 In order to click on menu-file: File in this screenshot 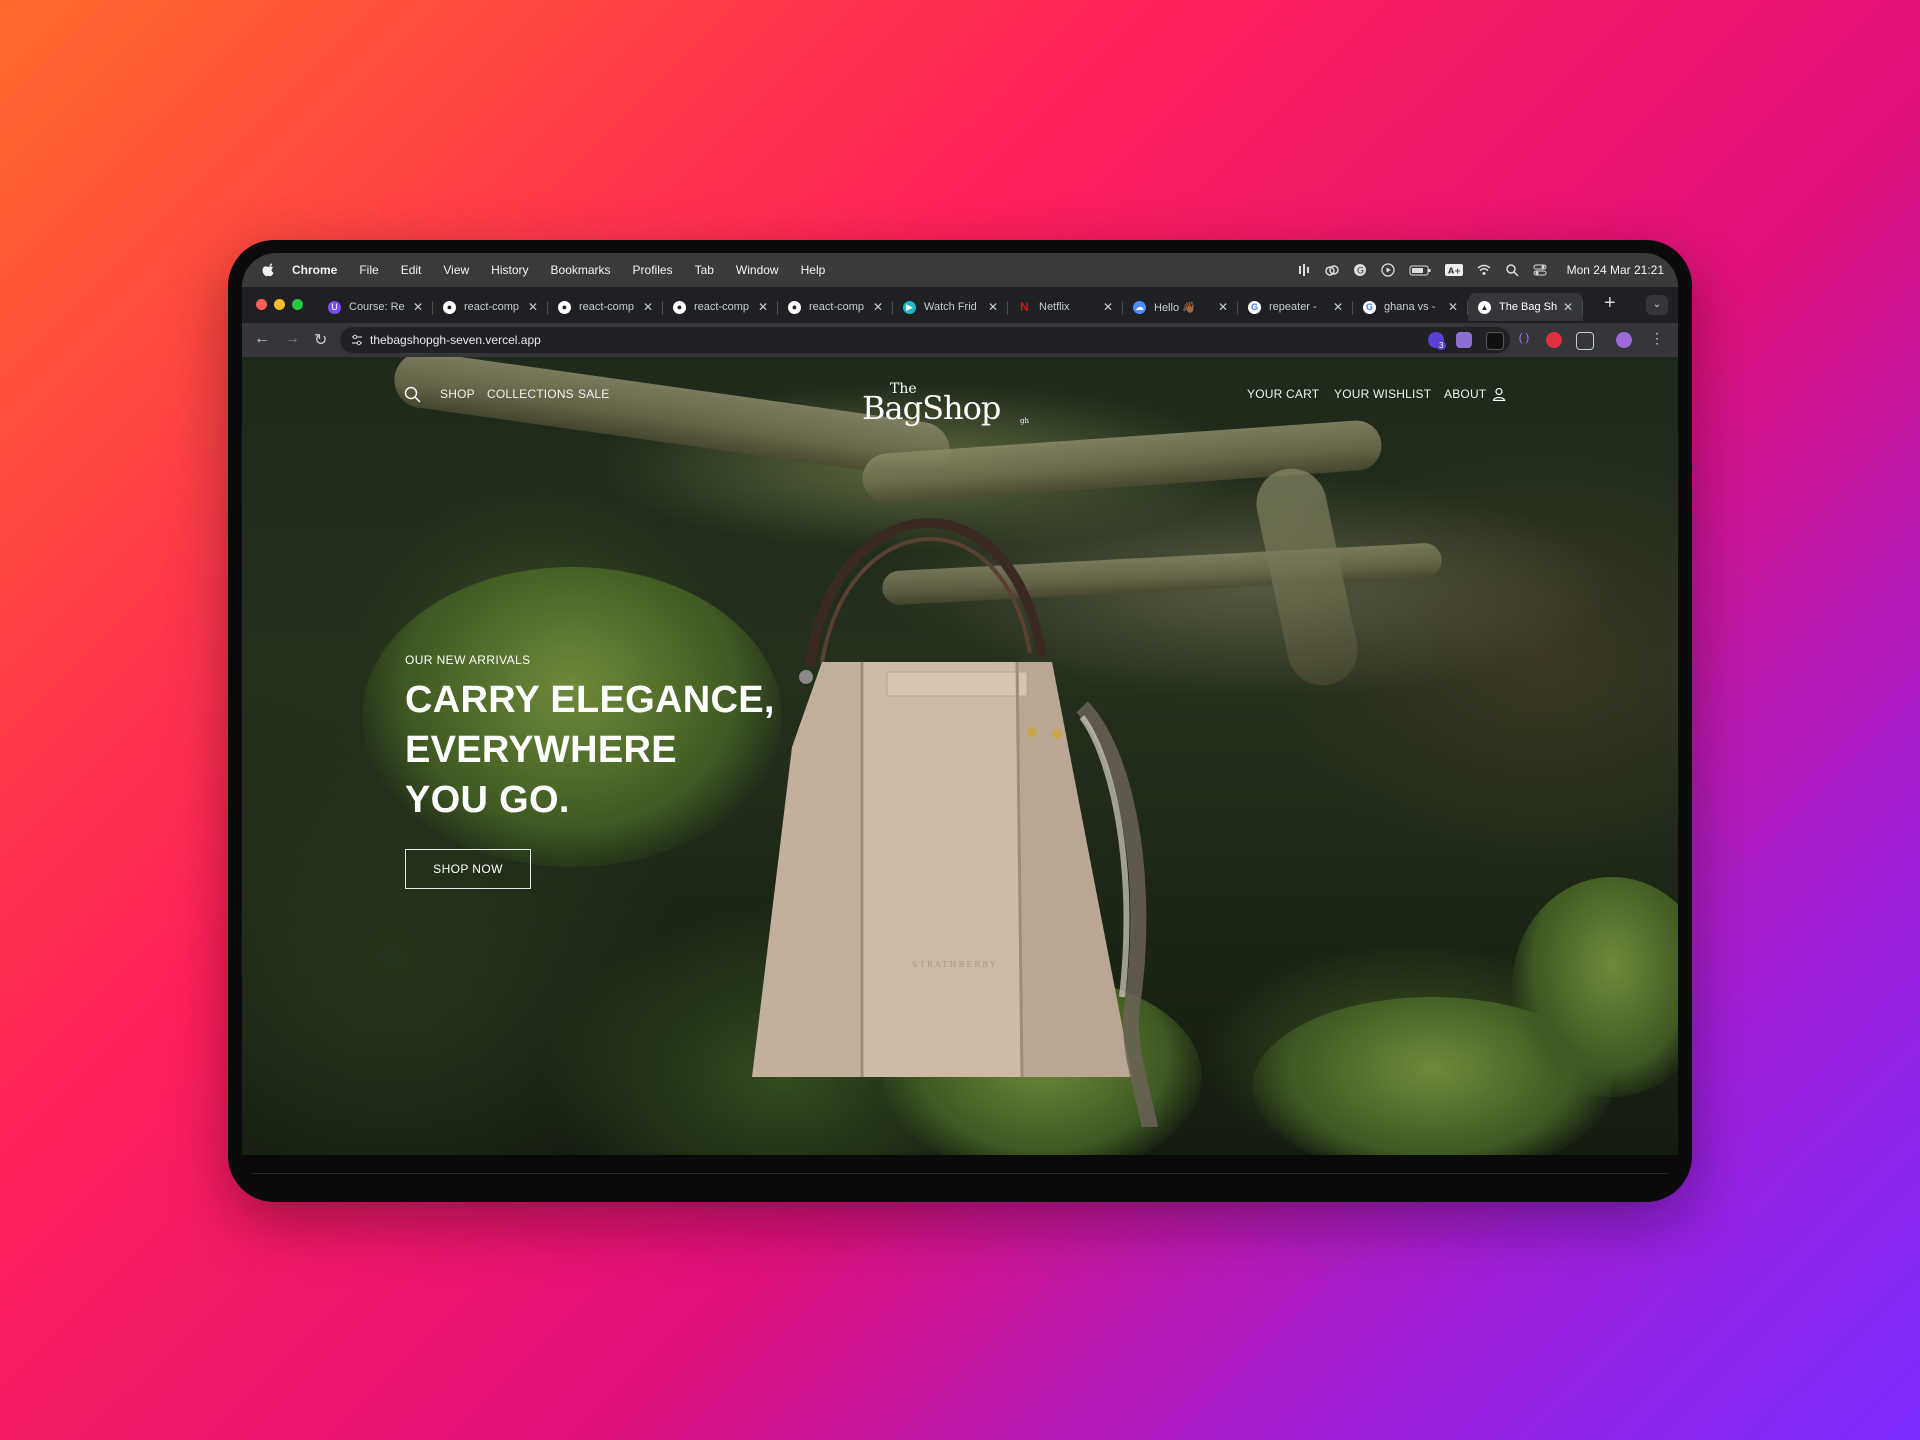, I will do `click(368, 270)`.